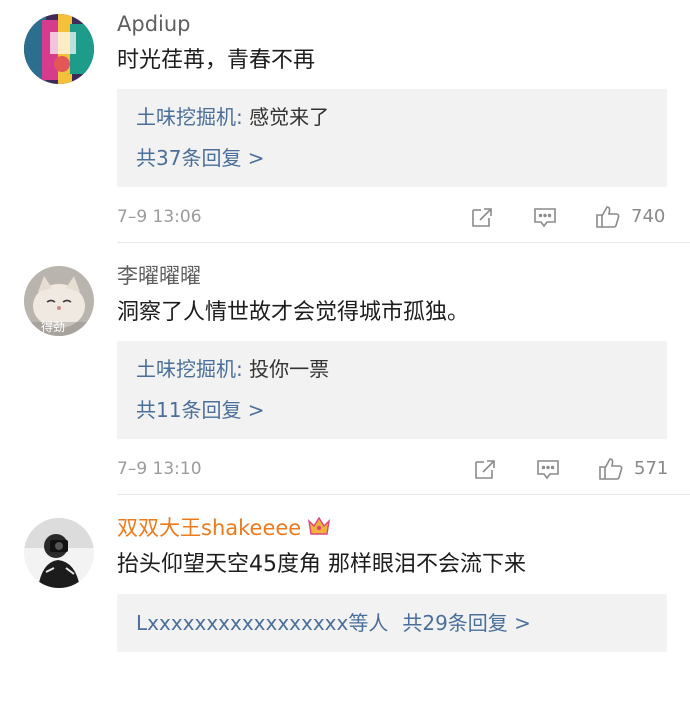 Image resolution: width=690 pixels, height=712 pixels. What do you see at coordinates (466, 623) in the screenshot?
I see `reply-count-link: 共29条回复 >` at bounding box center [466, 623].